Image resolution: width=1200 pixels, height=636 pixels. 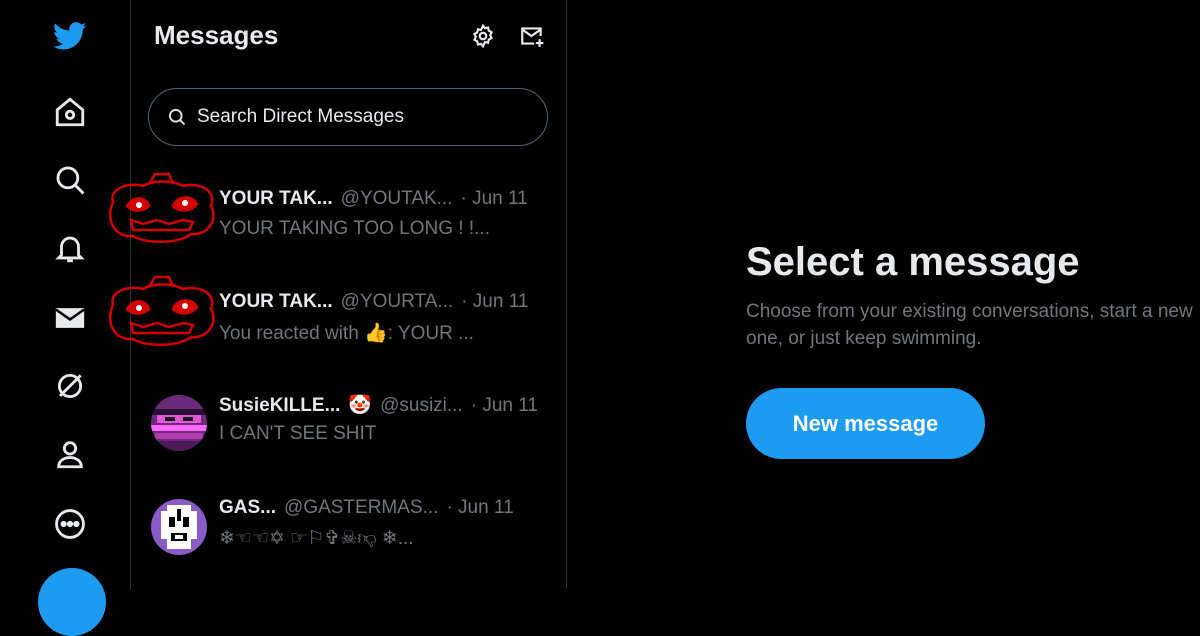 I want to click on search-input, so click(x=362, y=117).